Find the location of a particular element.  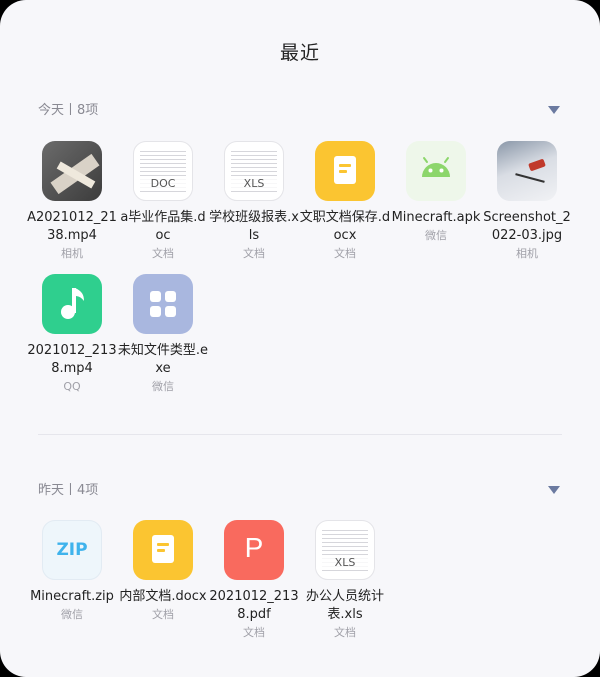

pdf-letter: P is located at coordinates (254, 547).